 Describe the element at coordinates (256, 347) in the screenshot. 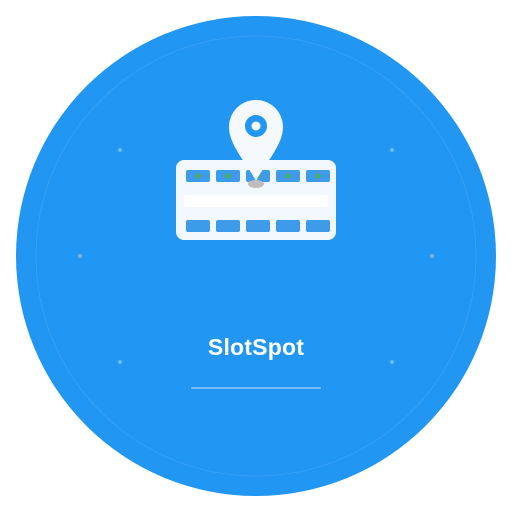

I see `app-name: SlotSpot` at that location.